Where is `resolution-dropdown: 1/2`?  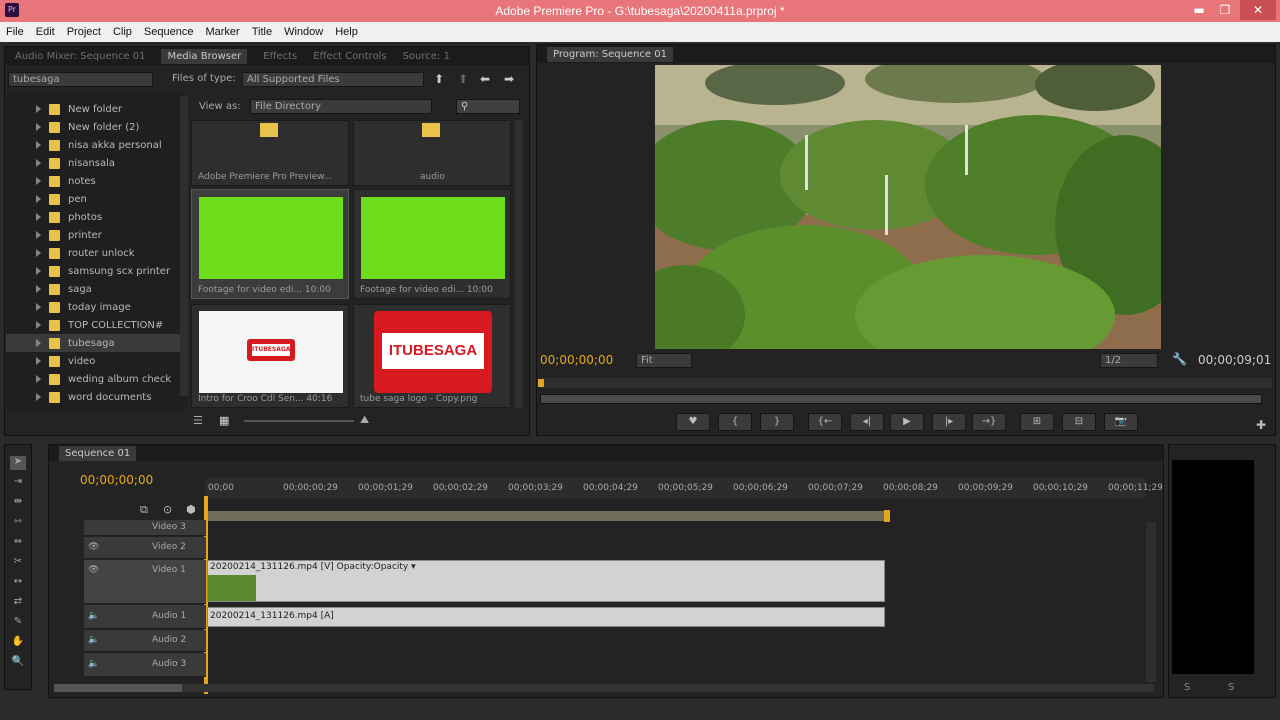 resolution-dropdown: 1/2 is located at coordinates (1129, 360).